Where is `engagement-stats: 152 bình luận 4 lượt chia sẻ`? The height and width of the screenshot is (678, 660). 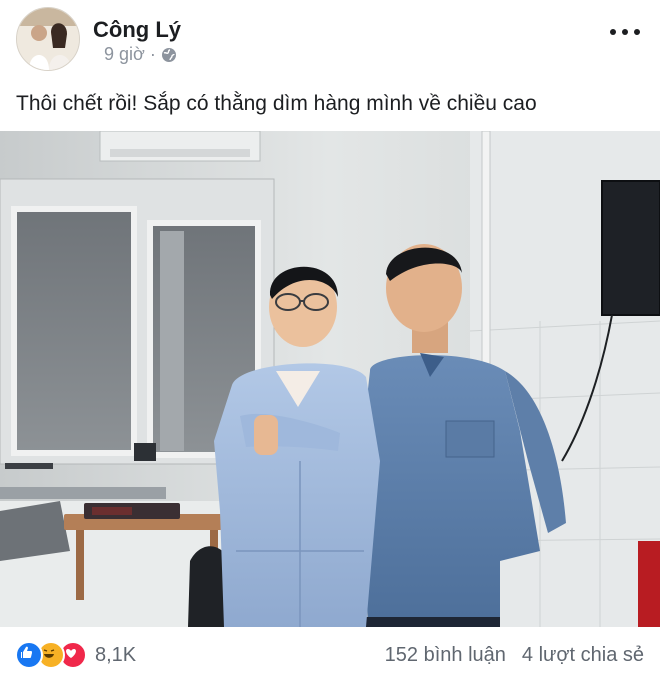 engagement-stats: 152 bình luận 4 lượt chia sẻ is located at coordinates (514, 655).